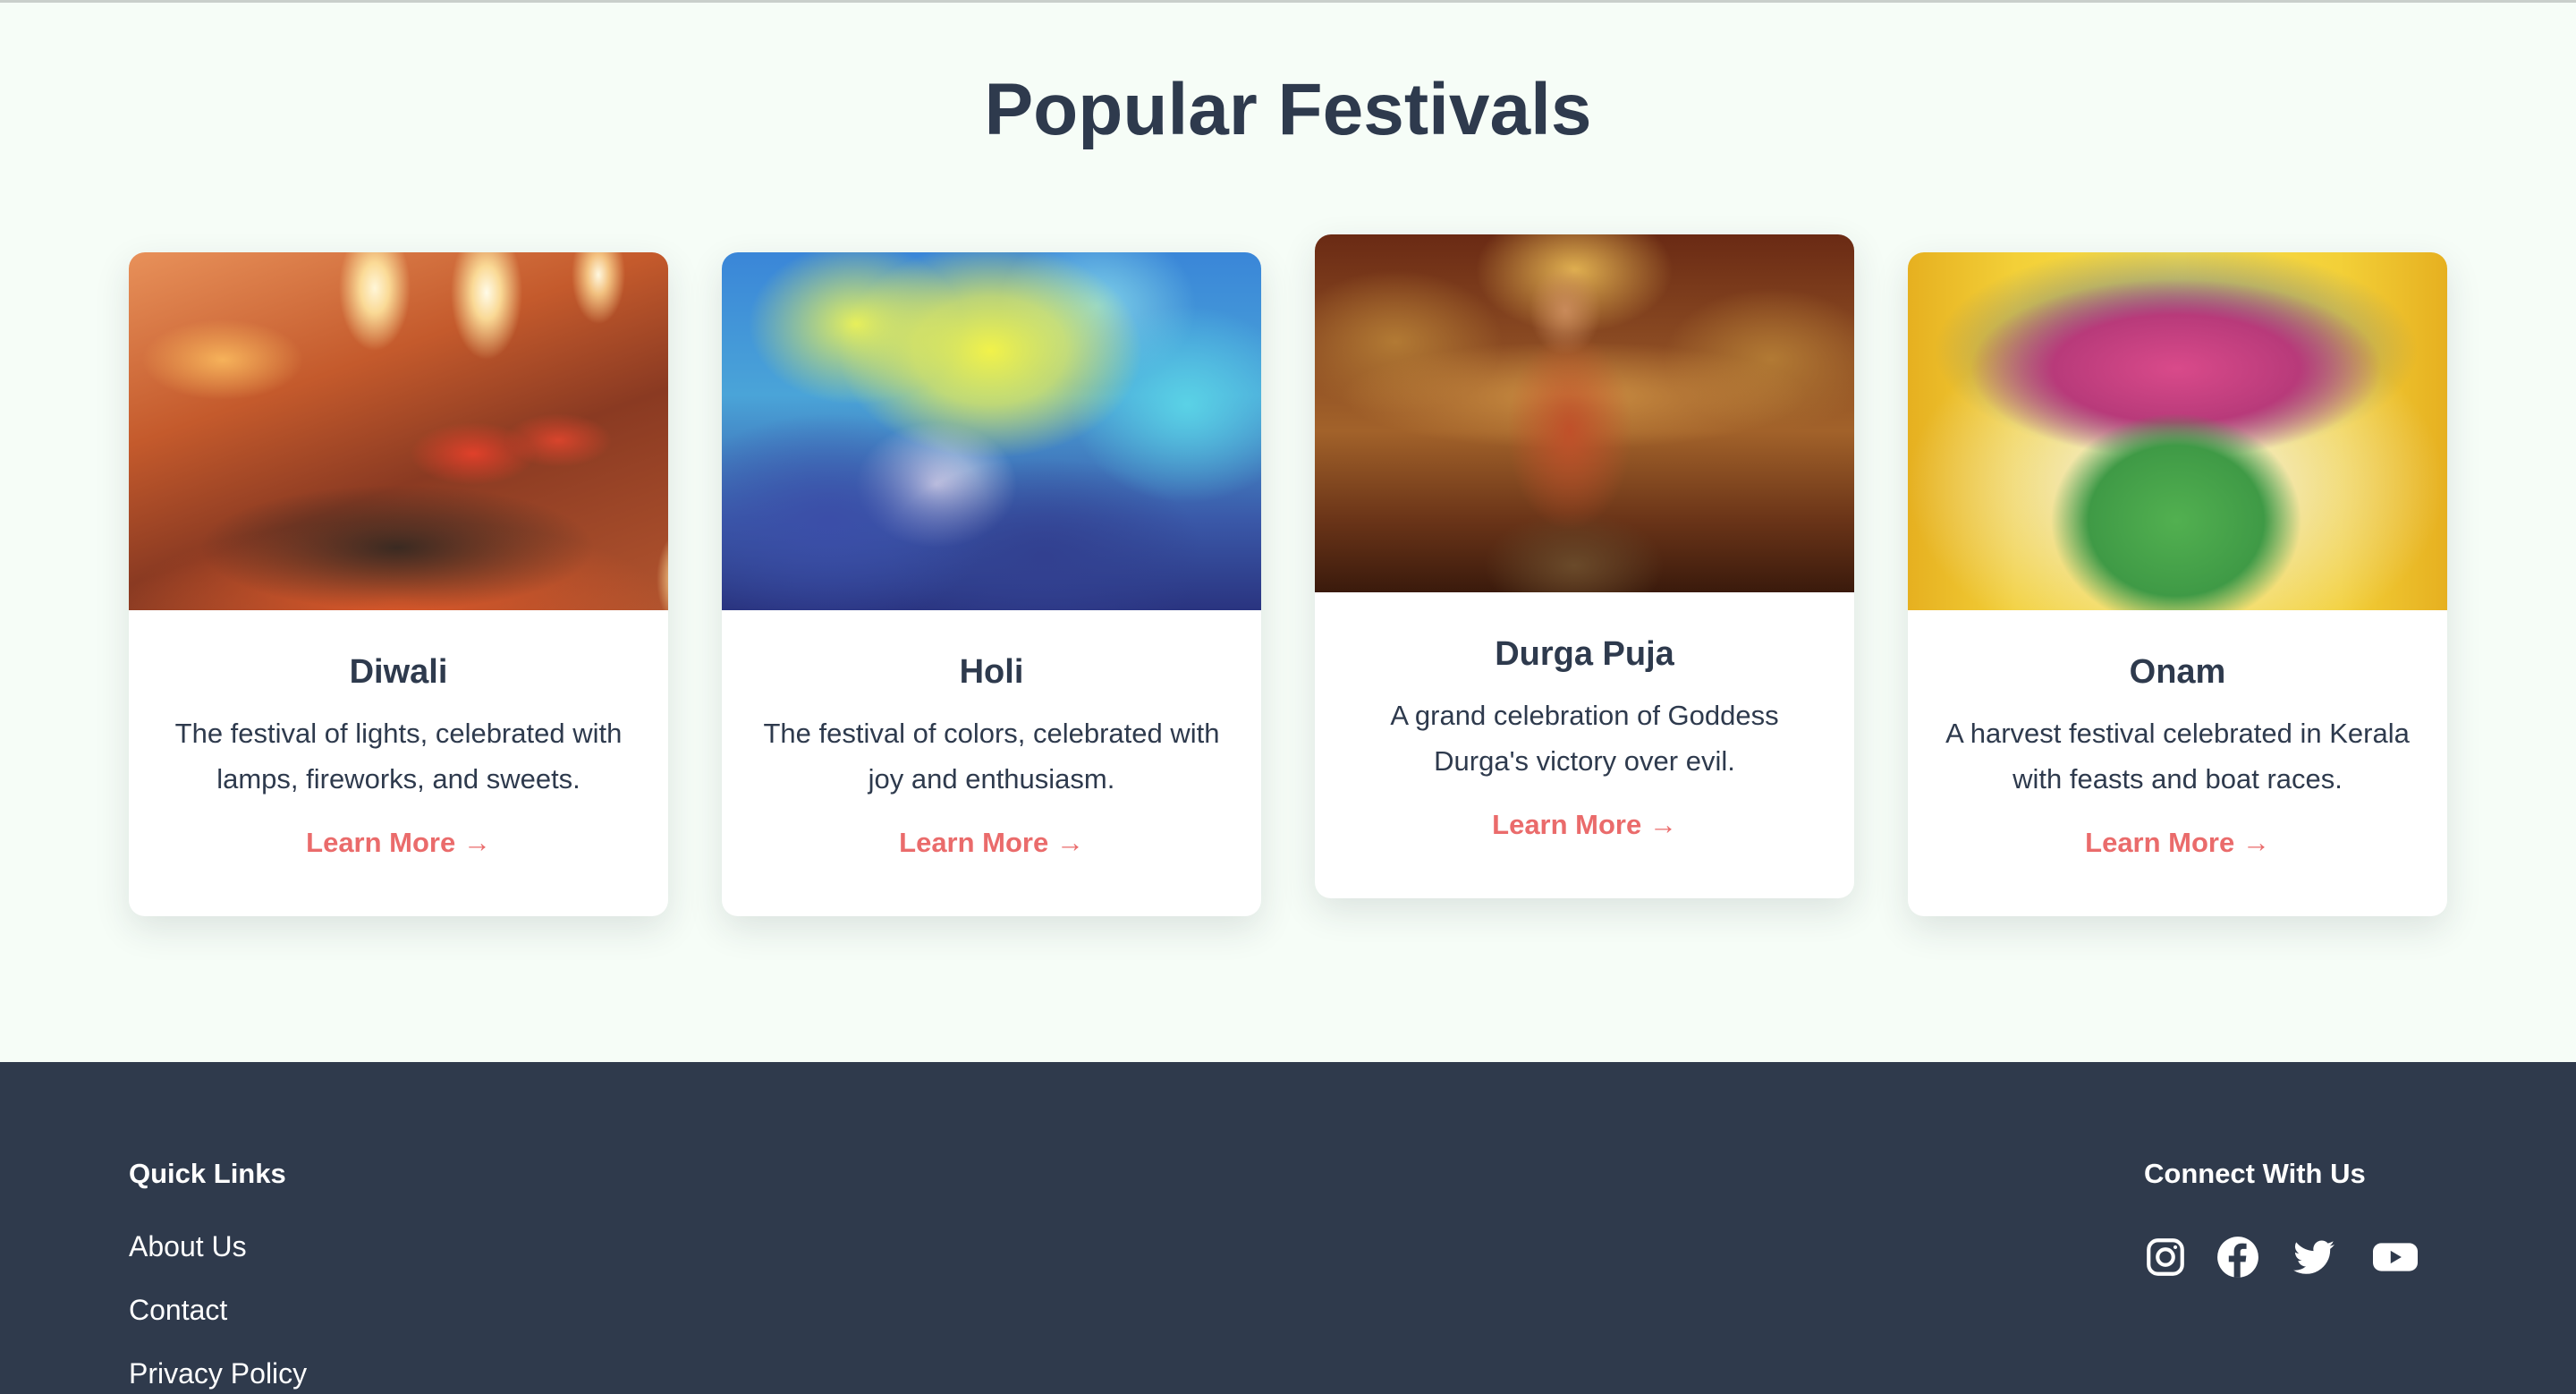 Image resolution: width=2576 pixels, height=1394 pixels. What do you see at coordinates (2177, 431) in the screenshot?
I see `onam-image` at bounding box center [2177, 431].